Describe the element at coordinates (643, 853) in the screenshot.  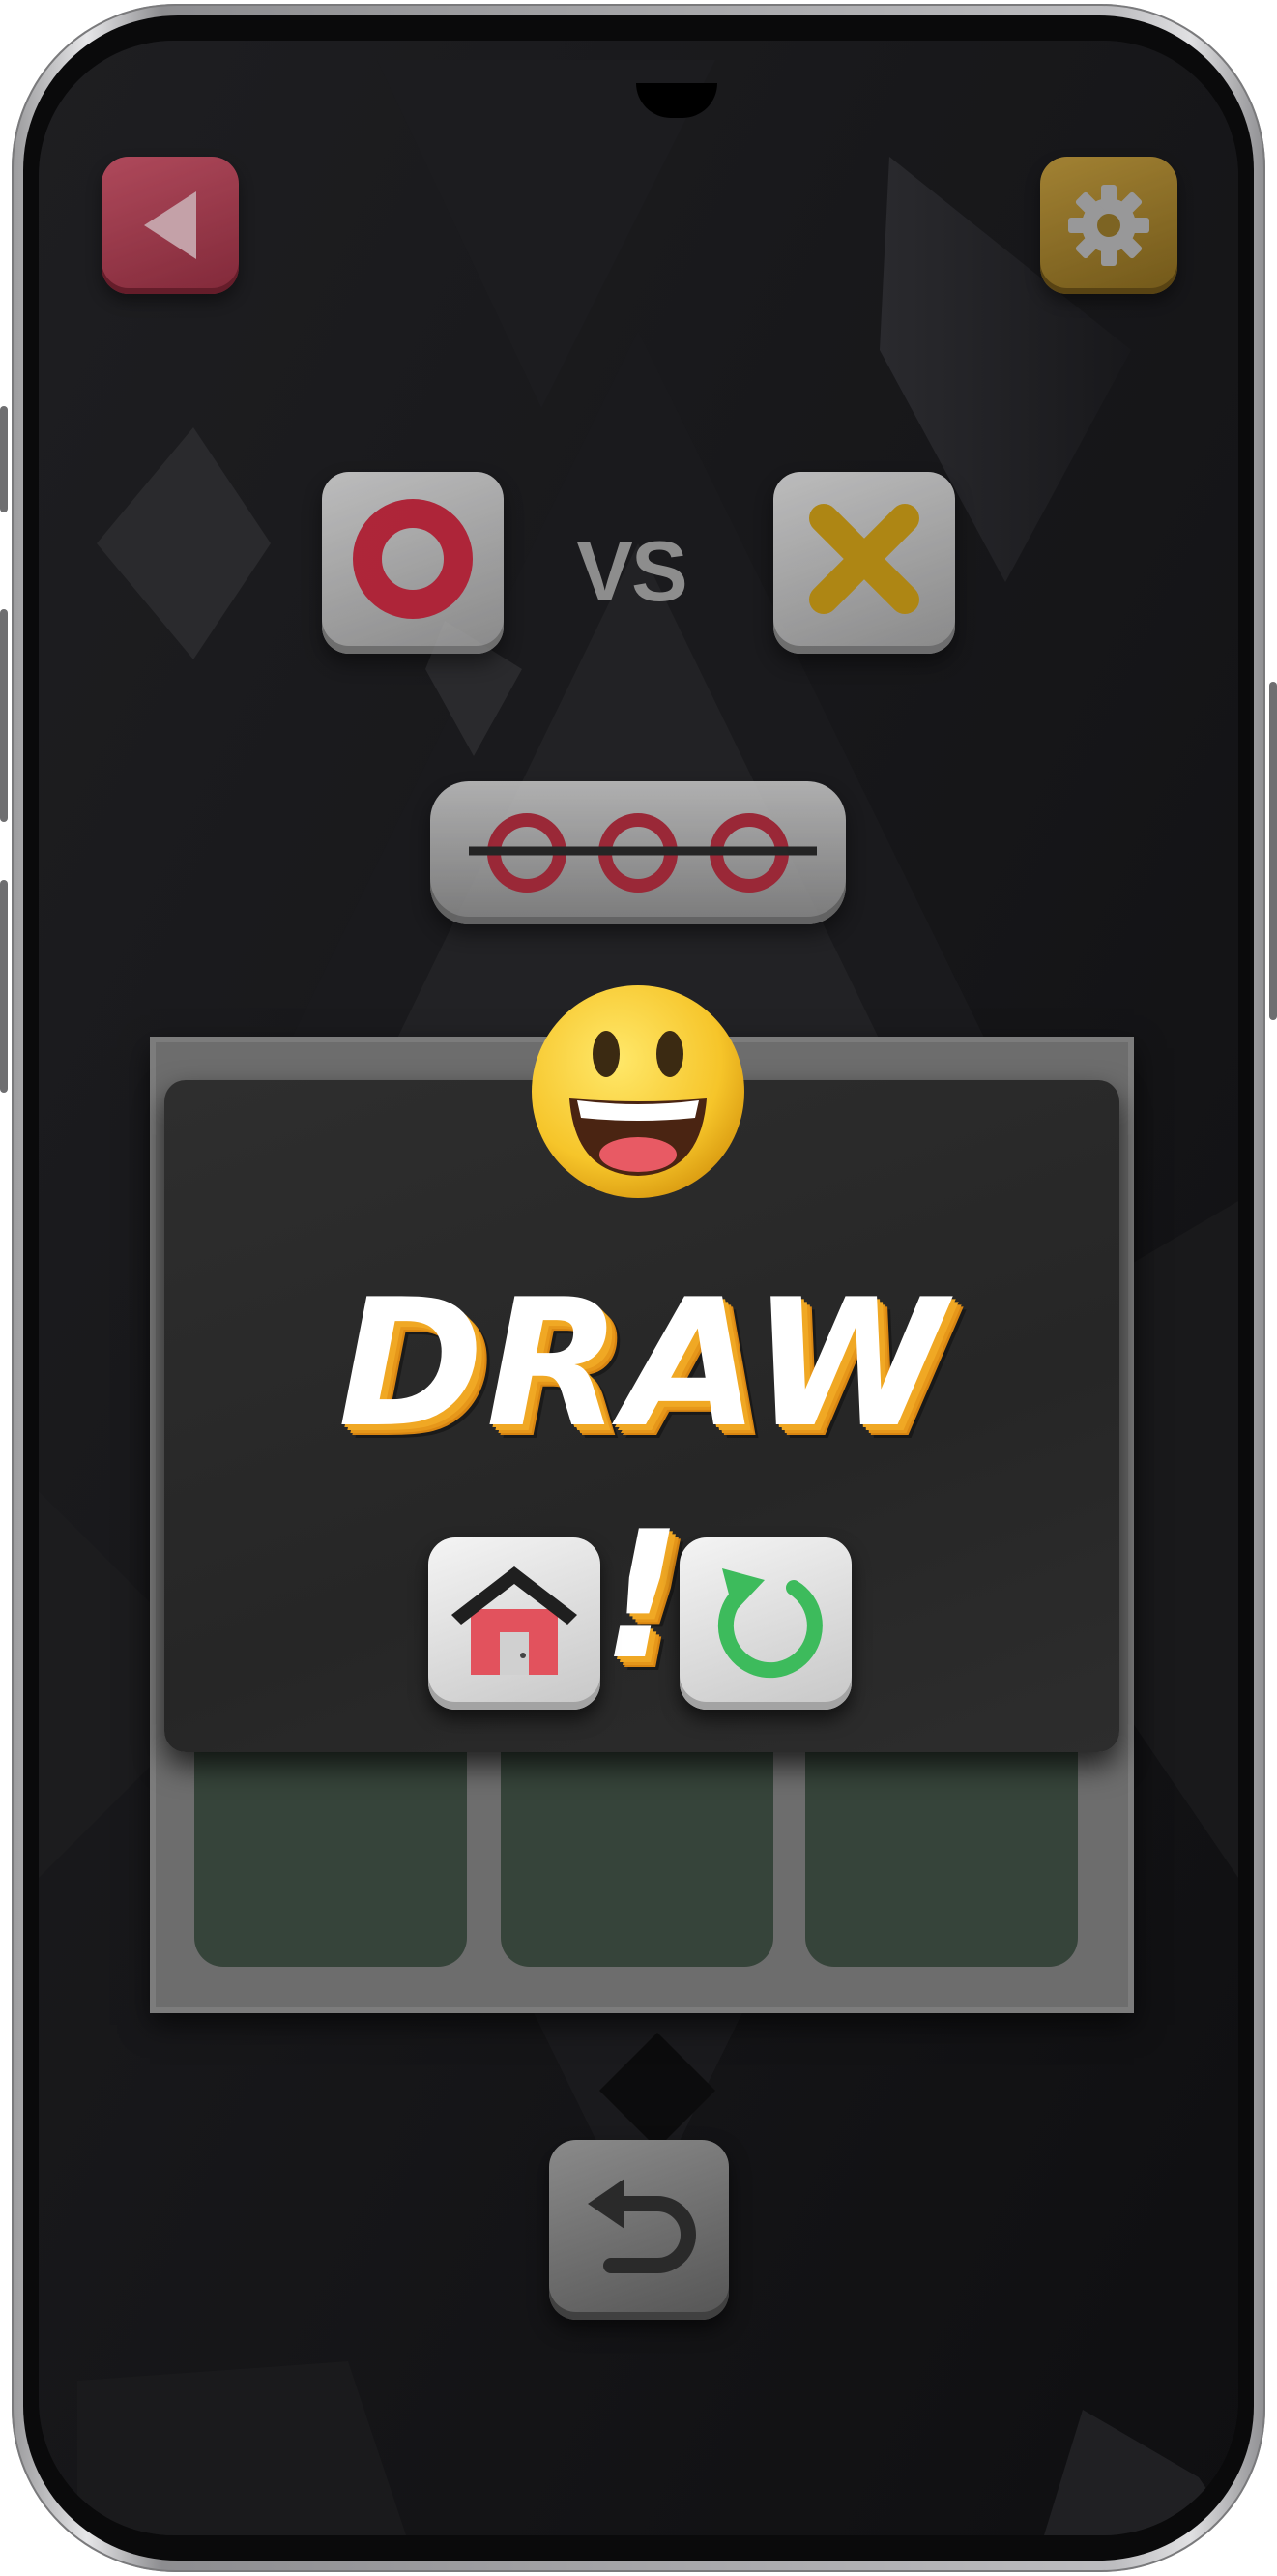
I see `three-o-strike-icon` at that location.